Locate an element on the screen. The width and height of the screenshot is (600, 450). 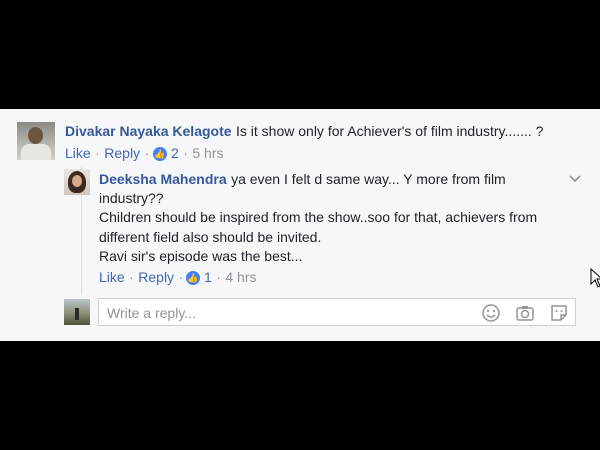
reply-author-link: Deeksha Mahendra is located at coordinates (163, 179).